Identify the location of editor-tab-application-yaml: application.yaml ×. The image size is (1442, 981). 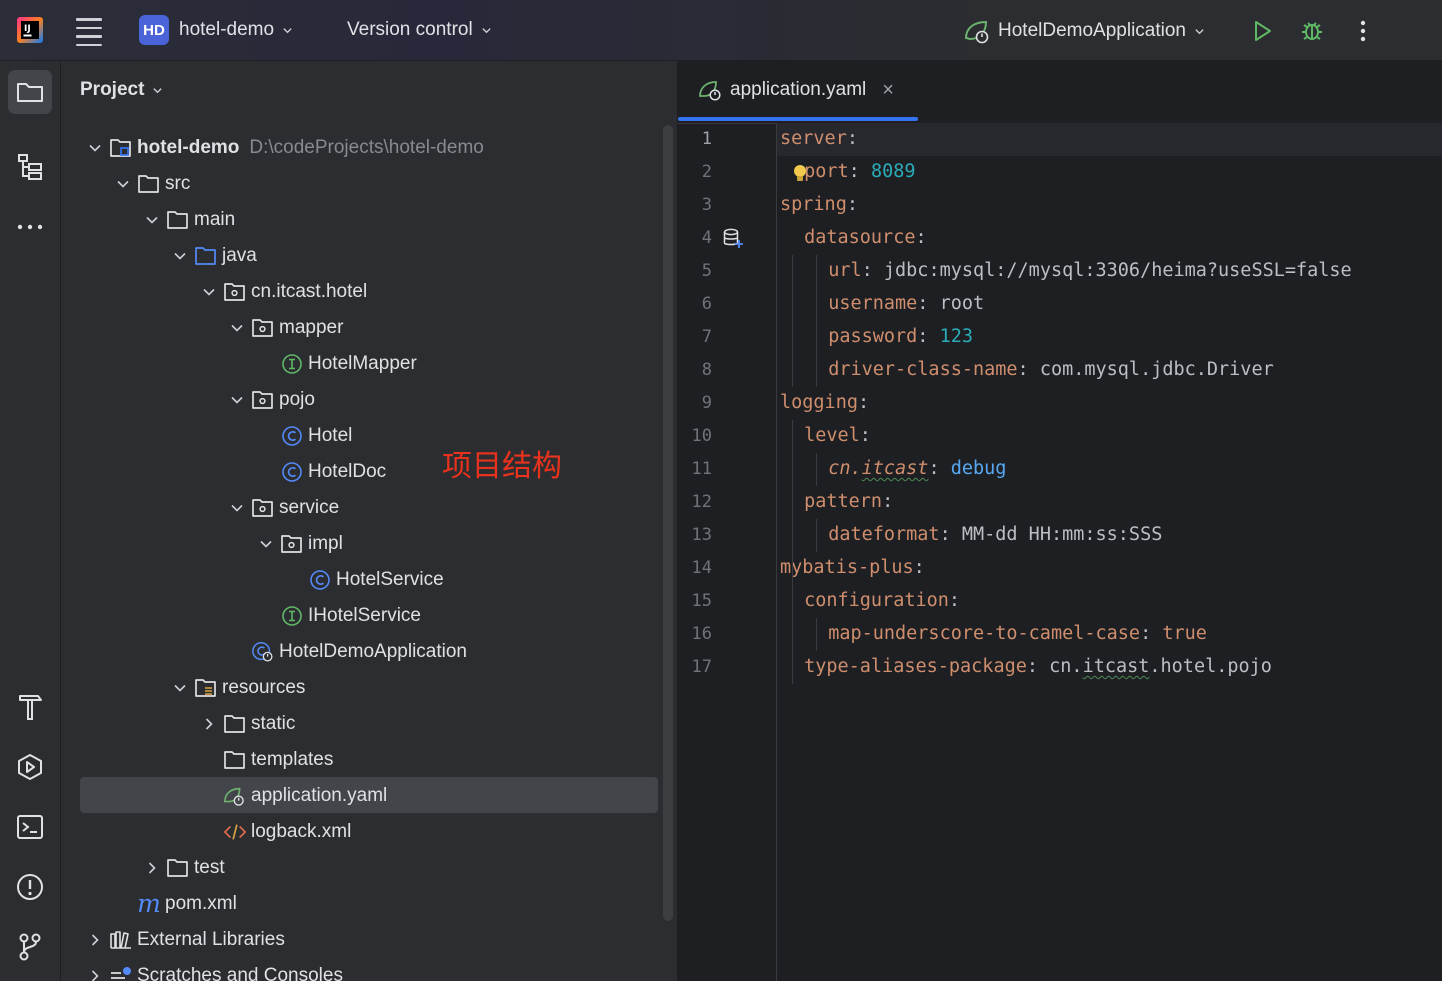
(798, 90).